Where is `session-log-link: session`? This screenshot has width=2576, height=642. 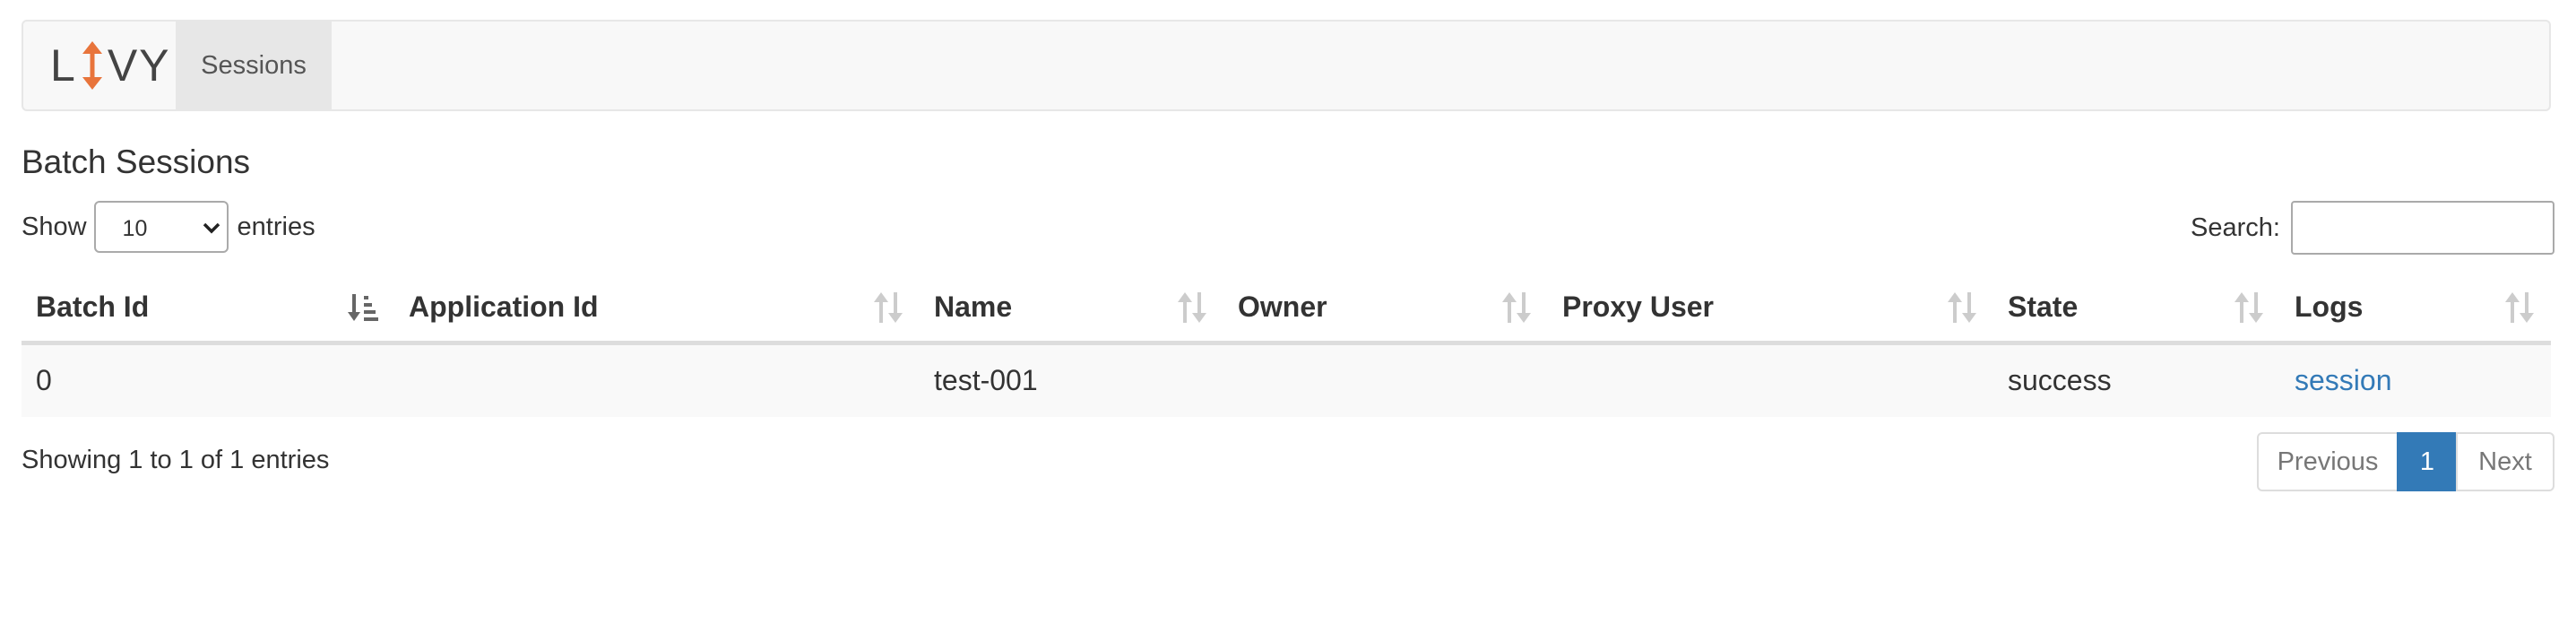 session-log-link: session is located at coordinates (2343, 380).